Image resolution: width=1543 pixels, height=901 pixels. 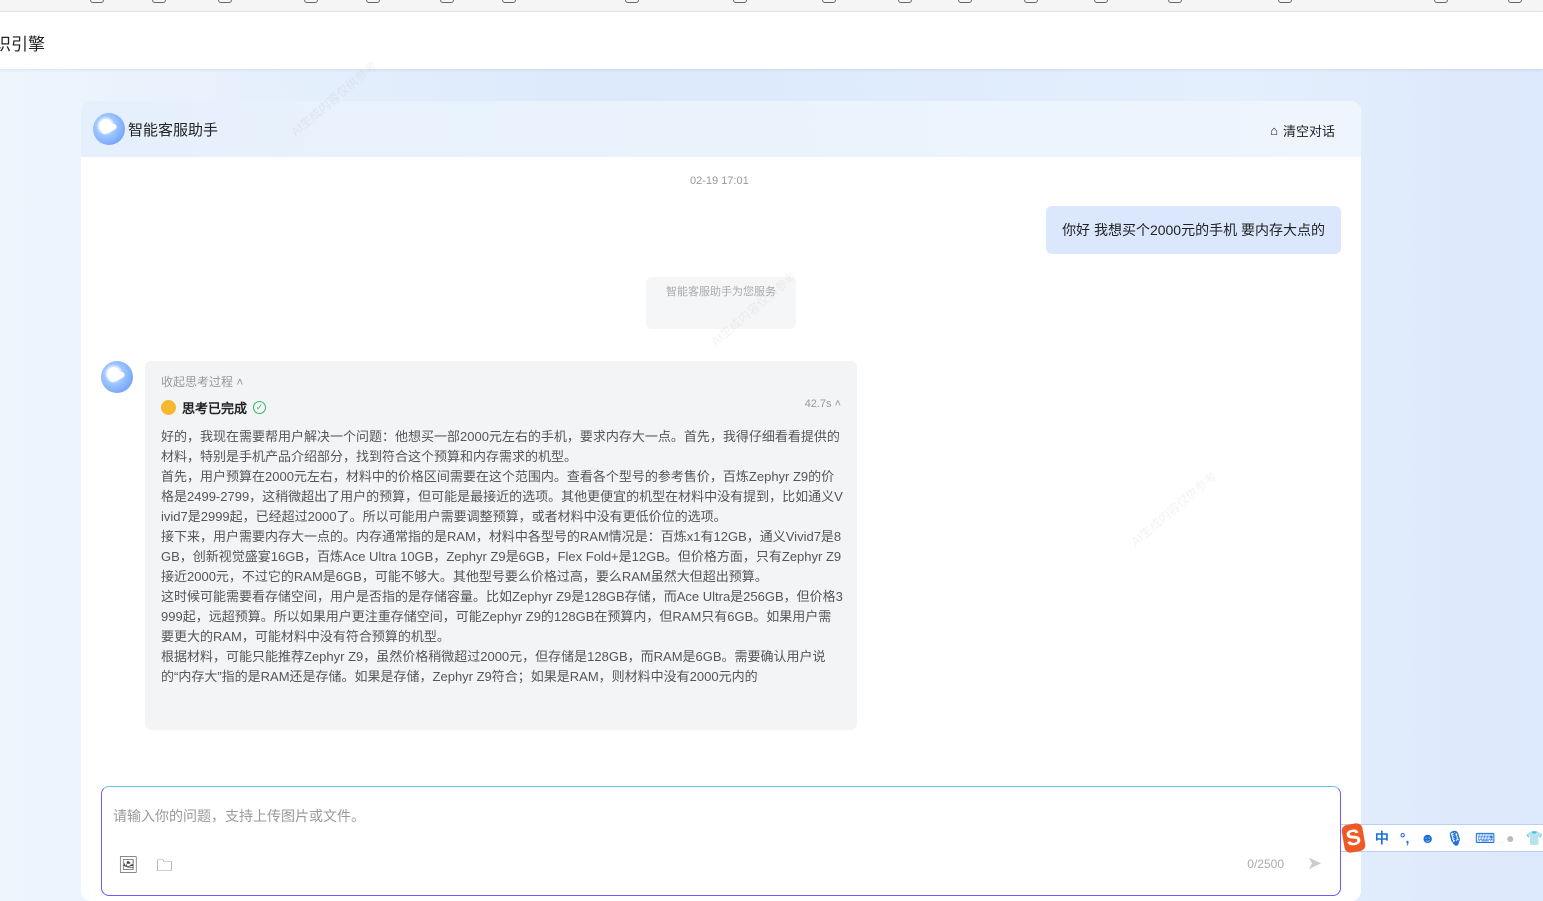 What do you see at coordinates (197, 382) in the screenshot?
I see `collapse-label: 收起思考过程` at bounding box center [197, 382].